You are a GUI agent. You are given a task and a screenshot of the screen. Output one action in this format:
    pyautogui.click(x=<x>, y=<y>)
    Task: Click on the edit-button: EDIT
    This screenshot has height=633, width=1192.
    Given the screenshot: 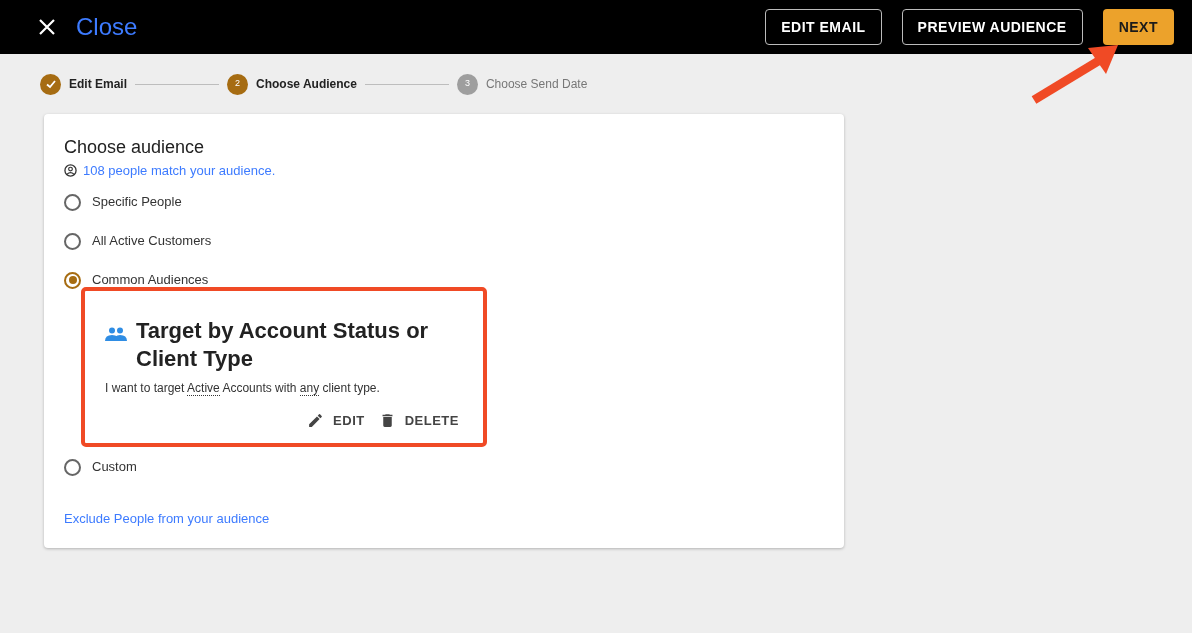 What is the action you would take?
    pyautogui.click(x=336, y=420)
    